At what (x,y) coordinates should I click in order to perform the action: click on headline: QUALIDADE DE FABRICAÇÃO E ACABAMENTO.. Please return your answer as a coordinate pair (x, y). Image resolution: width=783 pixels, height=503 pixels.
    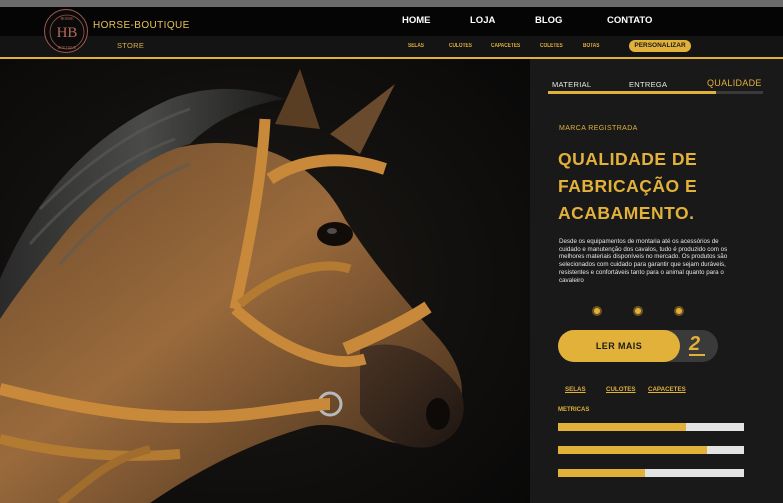
    Looking at the image, I should click on (658, 186).